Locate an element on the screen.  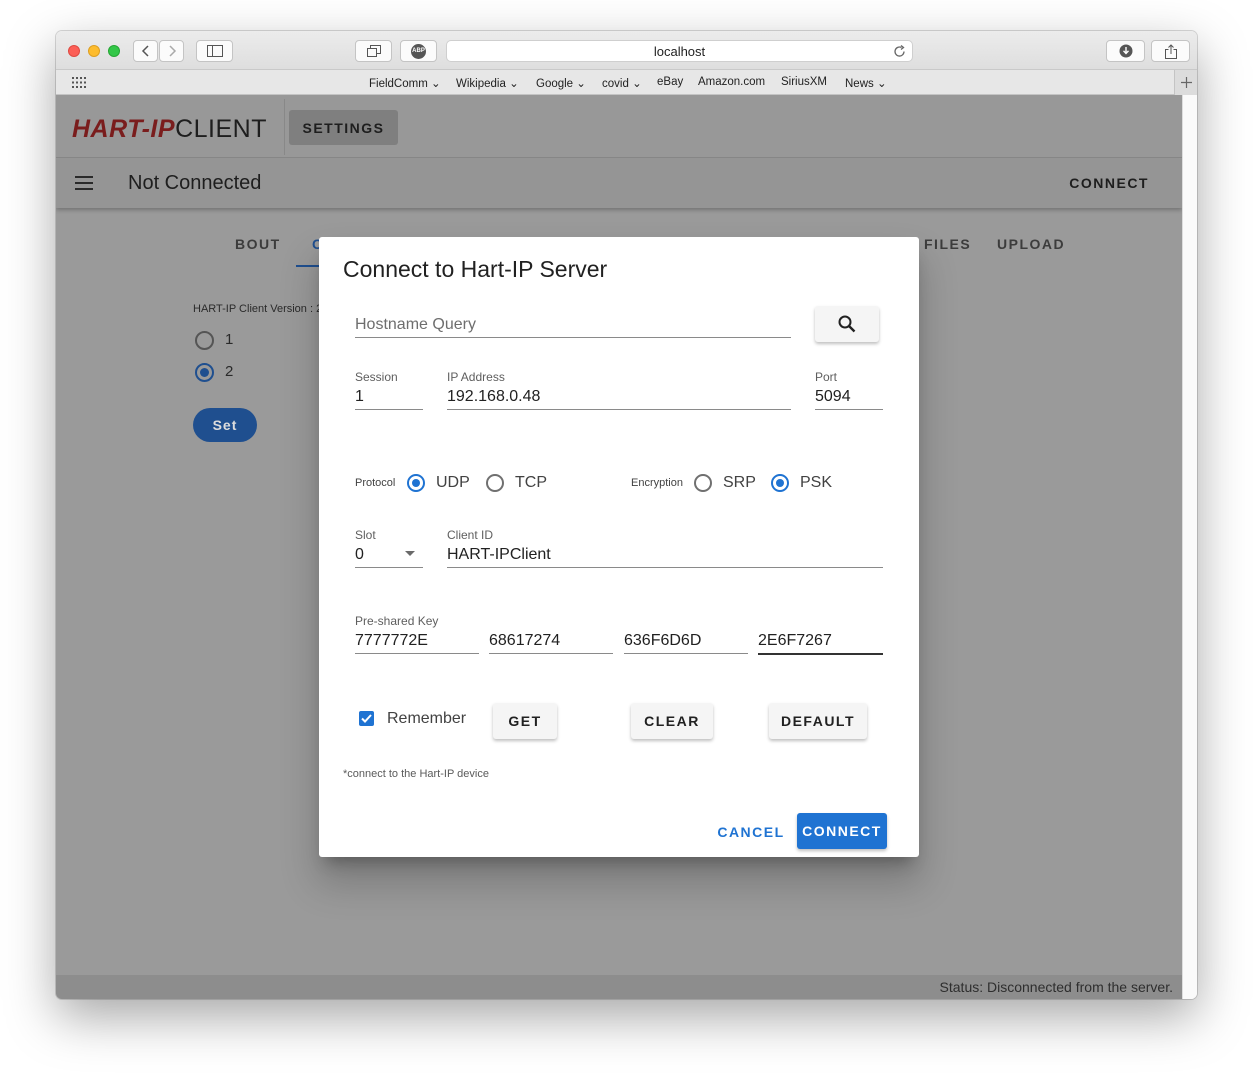
ip-address-value: 192.168.0.48 is located at coordinates (494, 396).